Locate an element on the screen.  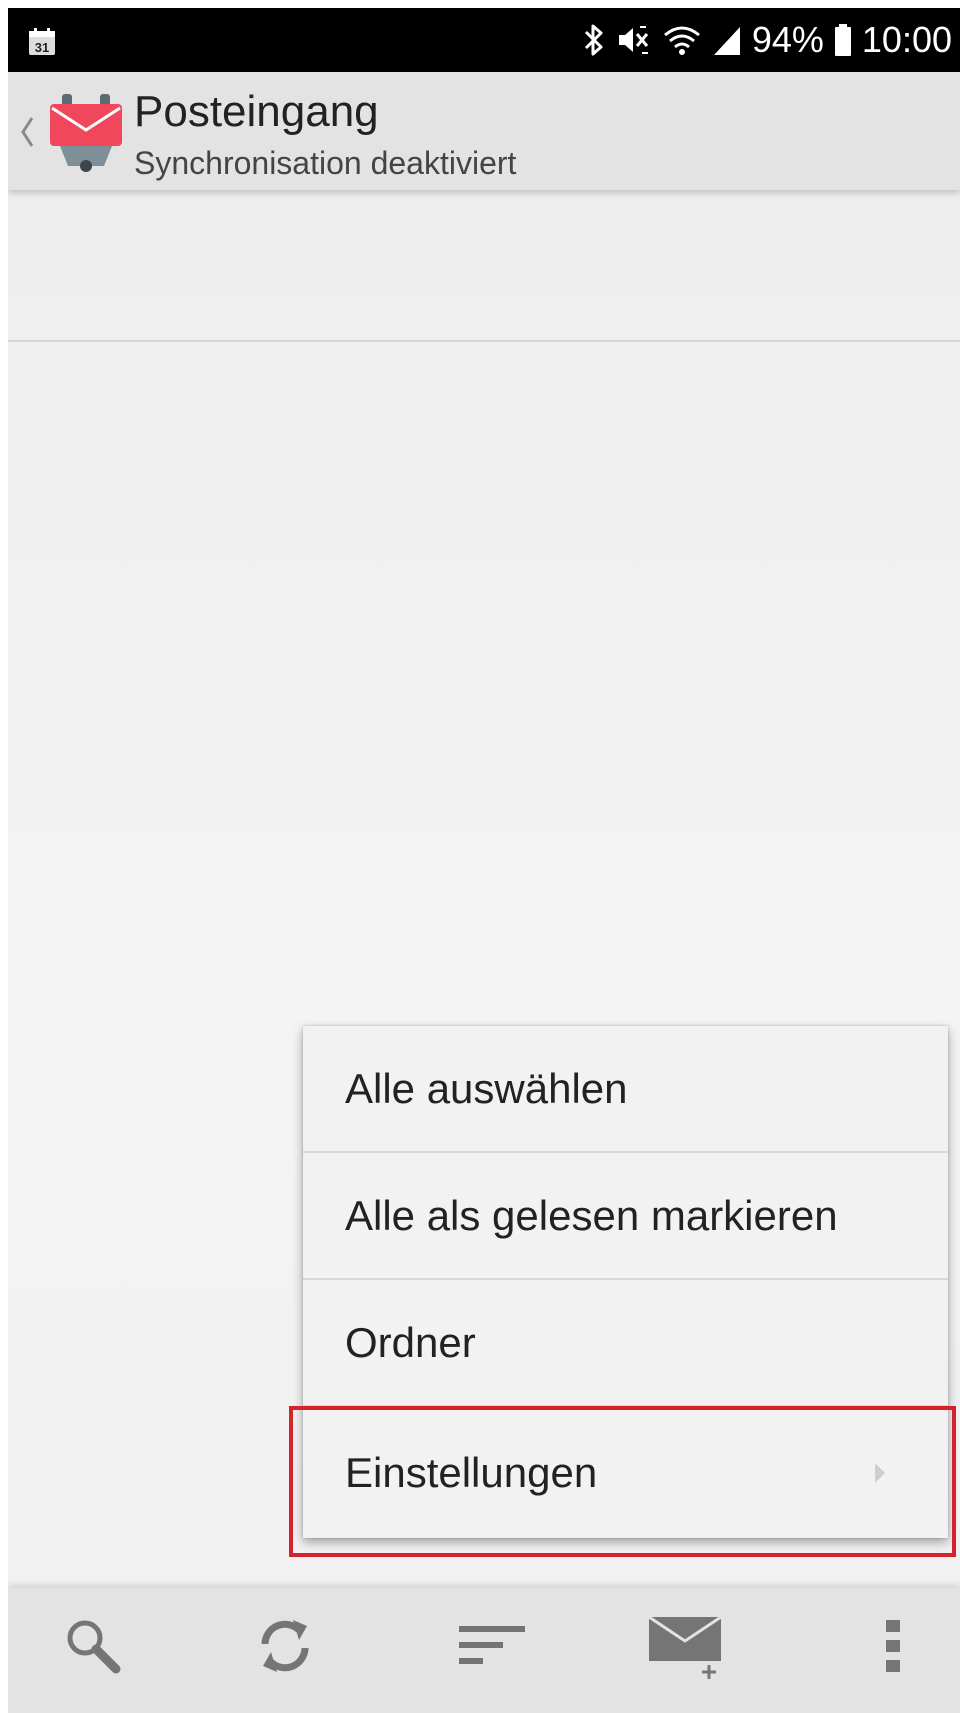
menu-item-label: Alle als gelesen markieren is located at coordinates (591, 1215).